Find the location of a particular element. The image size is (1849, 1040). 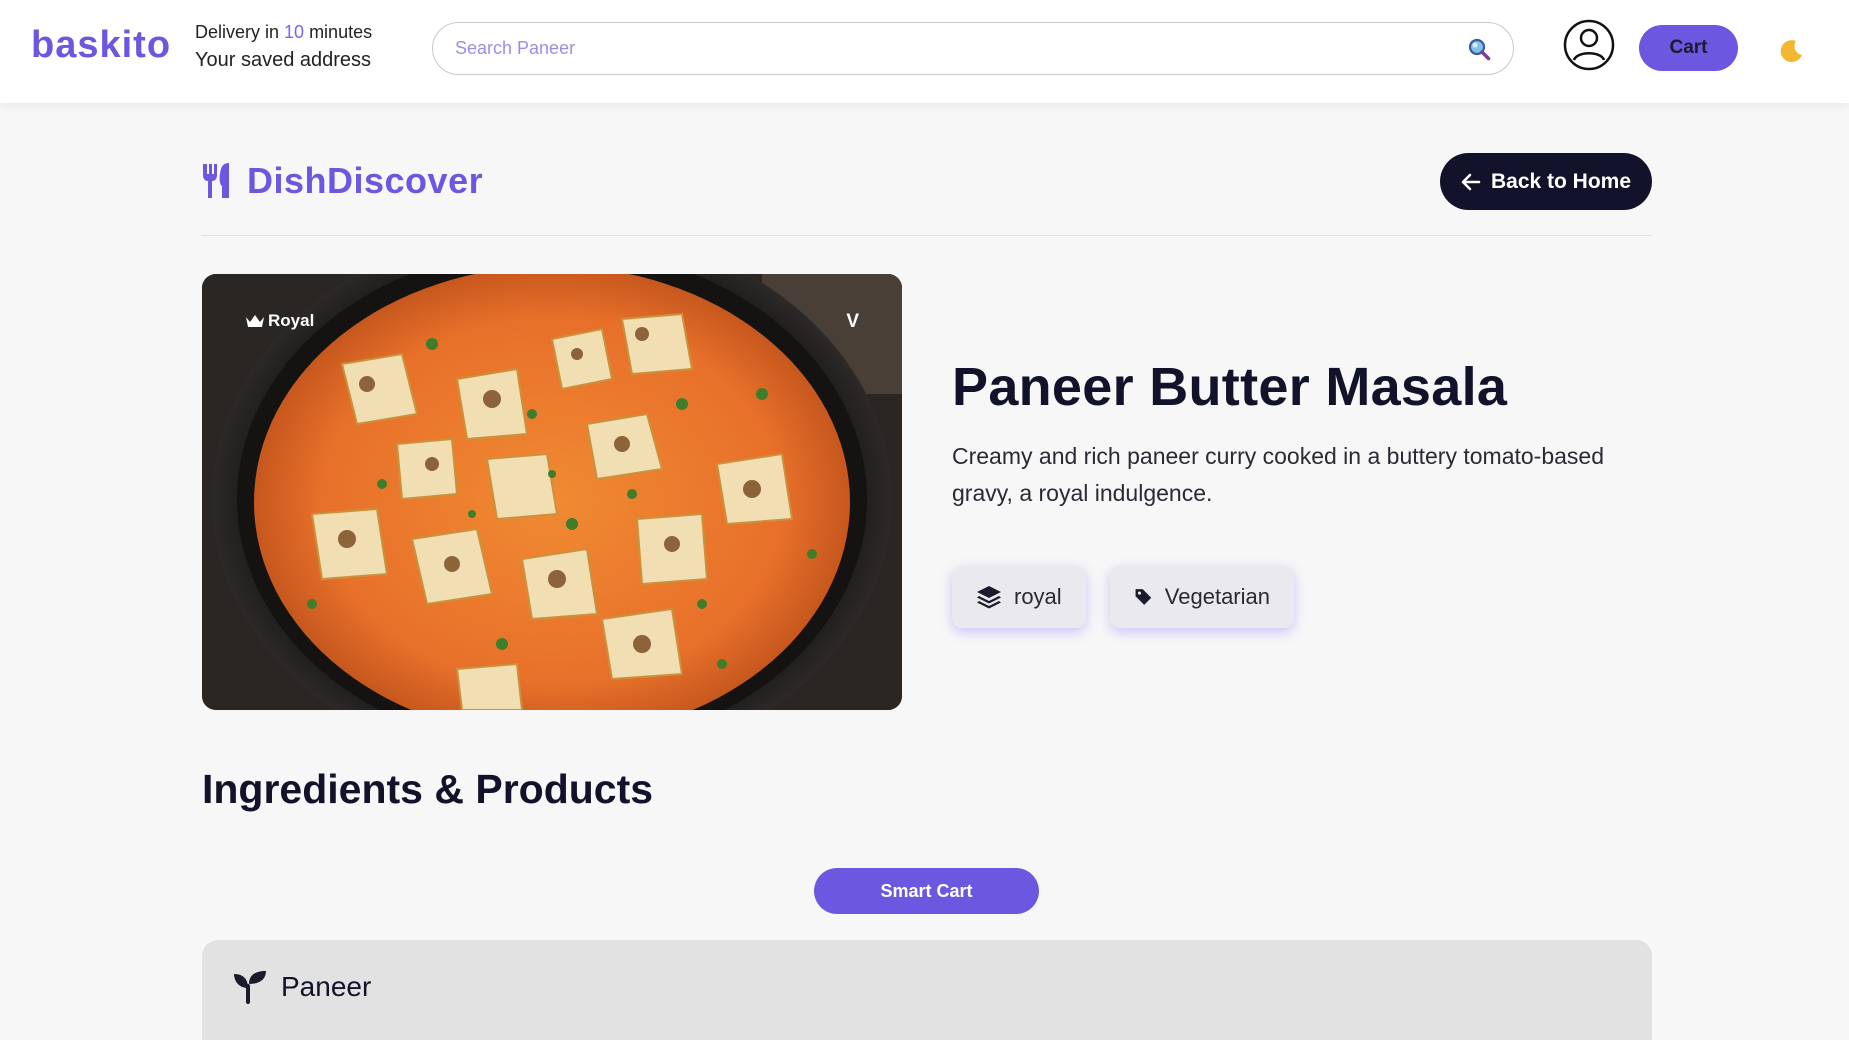

back-to-home-button: Back to Home is located at coordinates (1546, 181).